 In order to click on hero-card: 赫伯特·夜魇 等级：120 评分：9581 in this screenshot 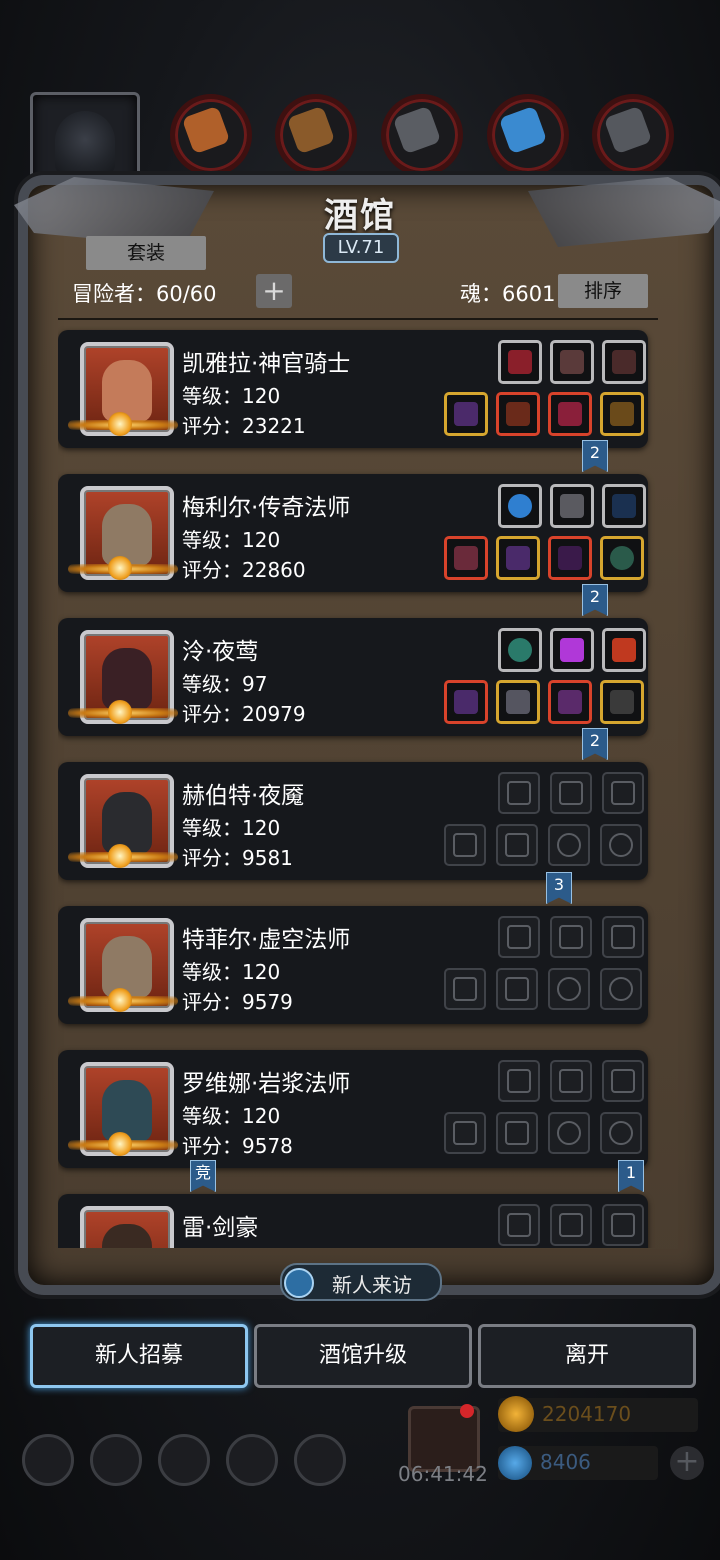, I will do `click(353, 821)`.